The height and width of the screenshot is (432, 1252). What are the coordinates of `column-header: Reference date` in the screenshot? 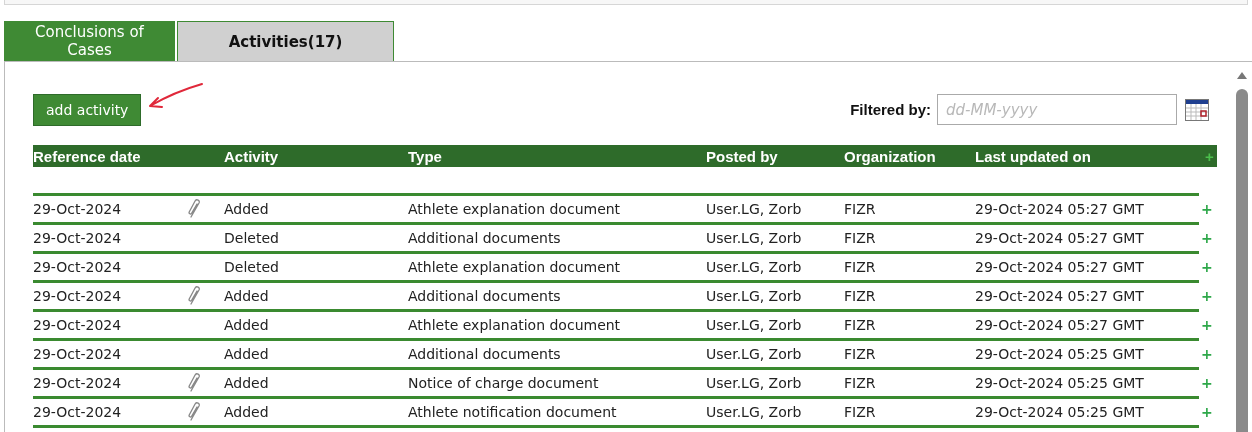 It's located at (87, 156).